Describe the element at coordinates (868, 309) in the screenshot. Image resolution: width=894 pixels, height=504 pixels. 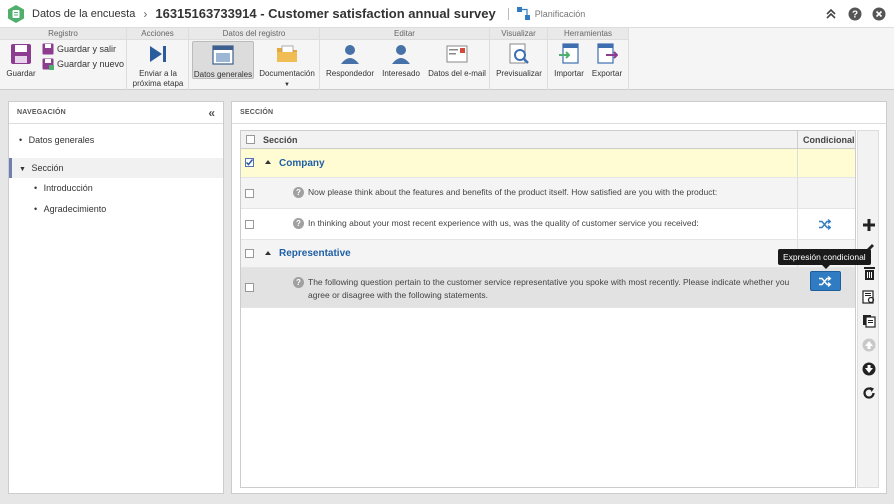
I see `side-toolbar` at that location.